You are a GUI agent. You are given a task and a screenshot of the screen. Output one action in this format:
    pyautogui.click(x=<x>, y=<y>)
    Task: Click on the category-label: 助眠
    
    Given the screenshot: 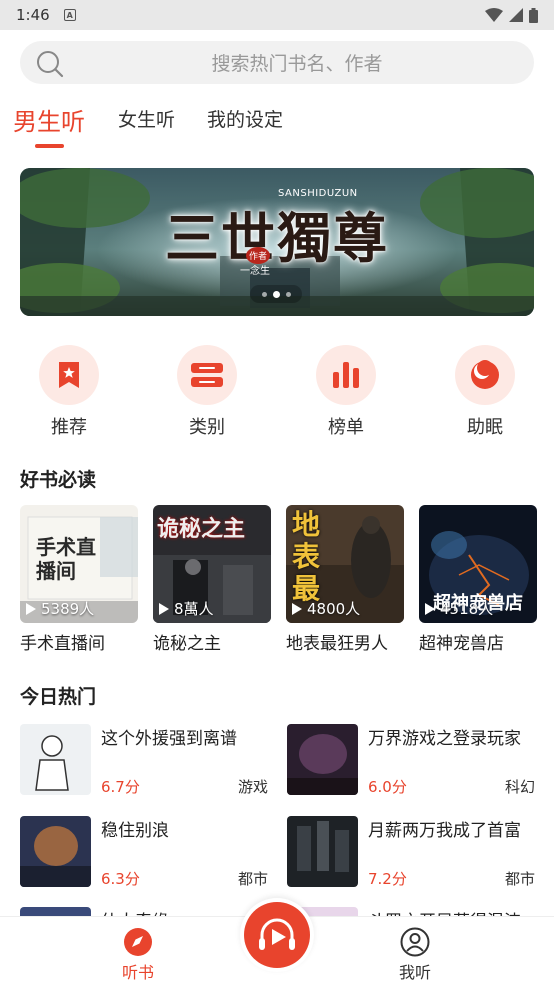 What is the action you would take?
    pyautogui.click(x=485, y=427)
    